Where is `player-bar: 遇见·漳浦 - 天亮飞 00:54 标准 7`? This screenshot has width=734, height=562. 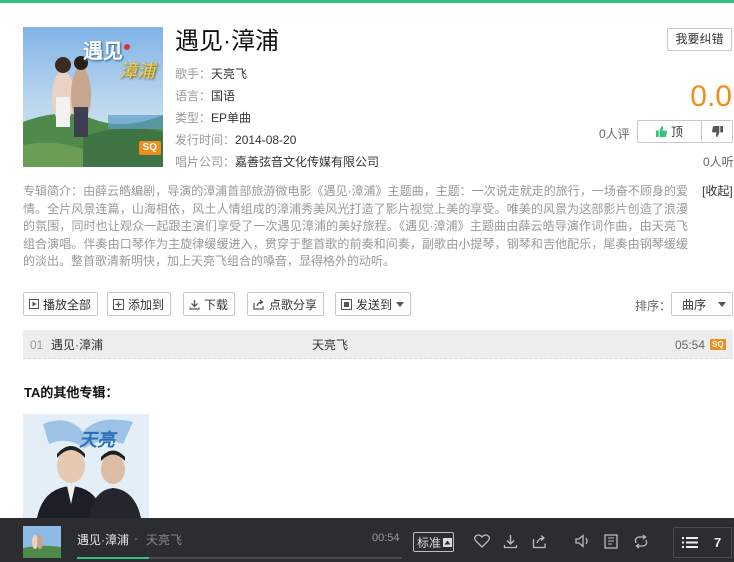
player-bar: 遇见·漳浦 - 天亮飞 00:54 标准 7 is located at coordinates (367, 540).